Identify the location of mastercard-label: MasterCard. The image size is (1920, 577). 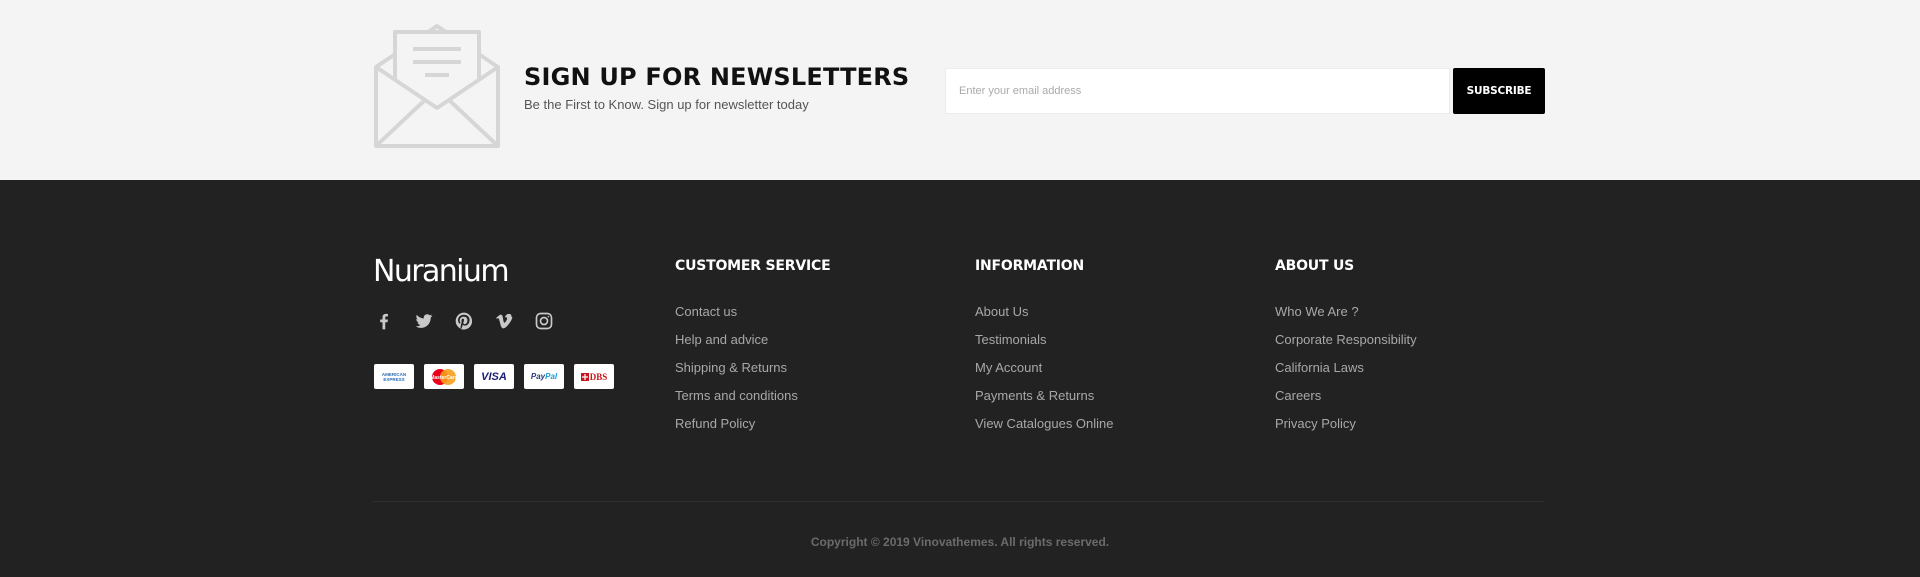
(444, 378).